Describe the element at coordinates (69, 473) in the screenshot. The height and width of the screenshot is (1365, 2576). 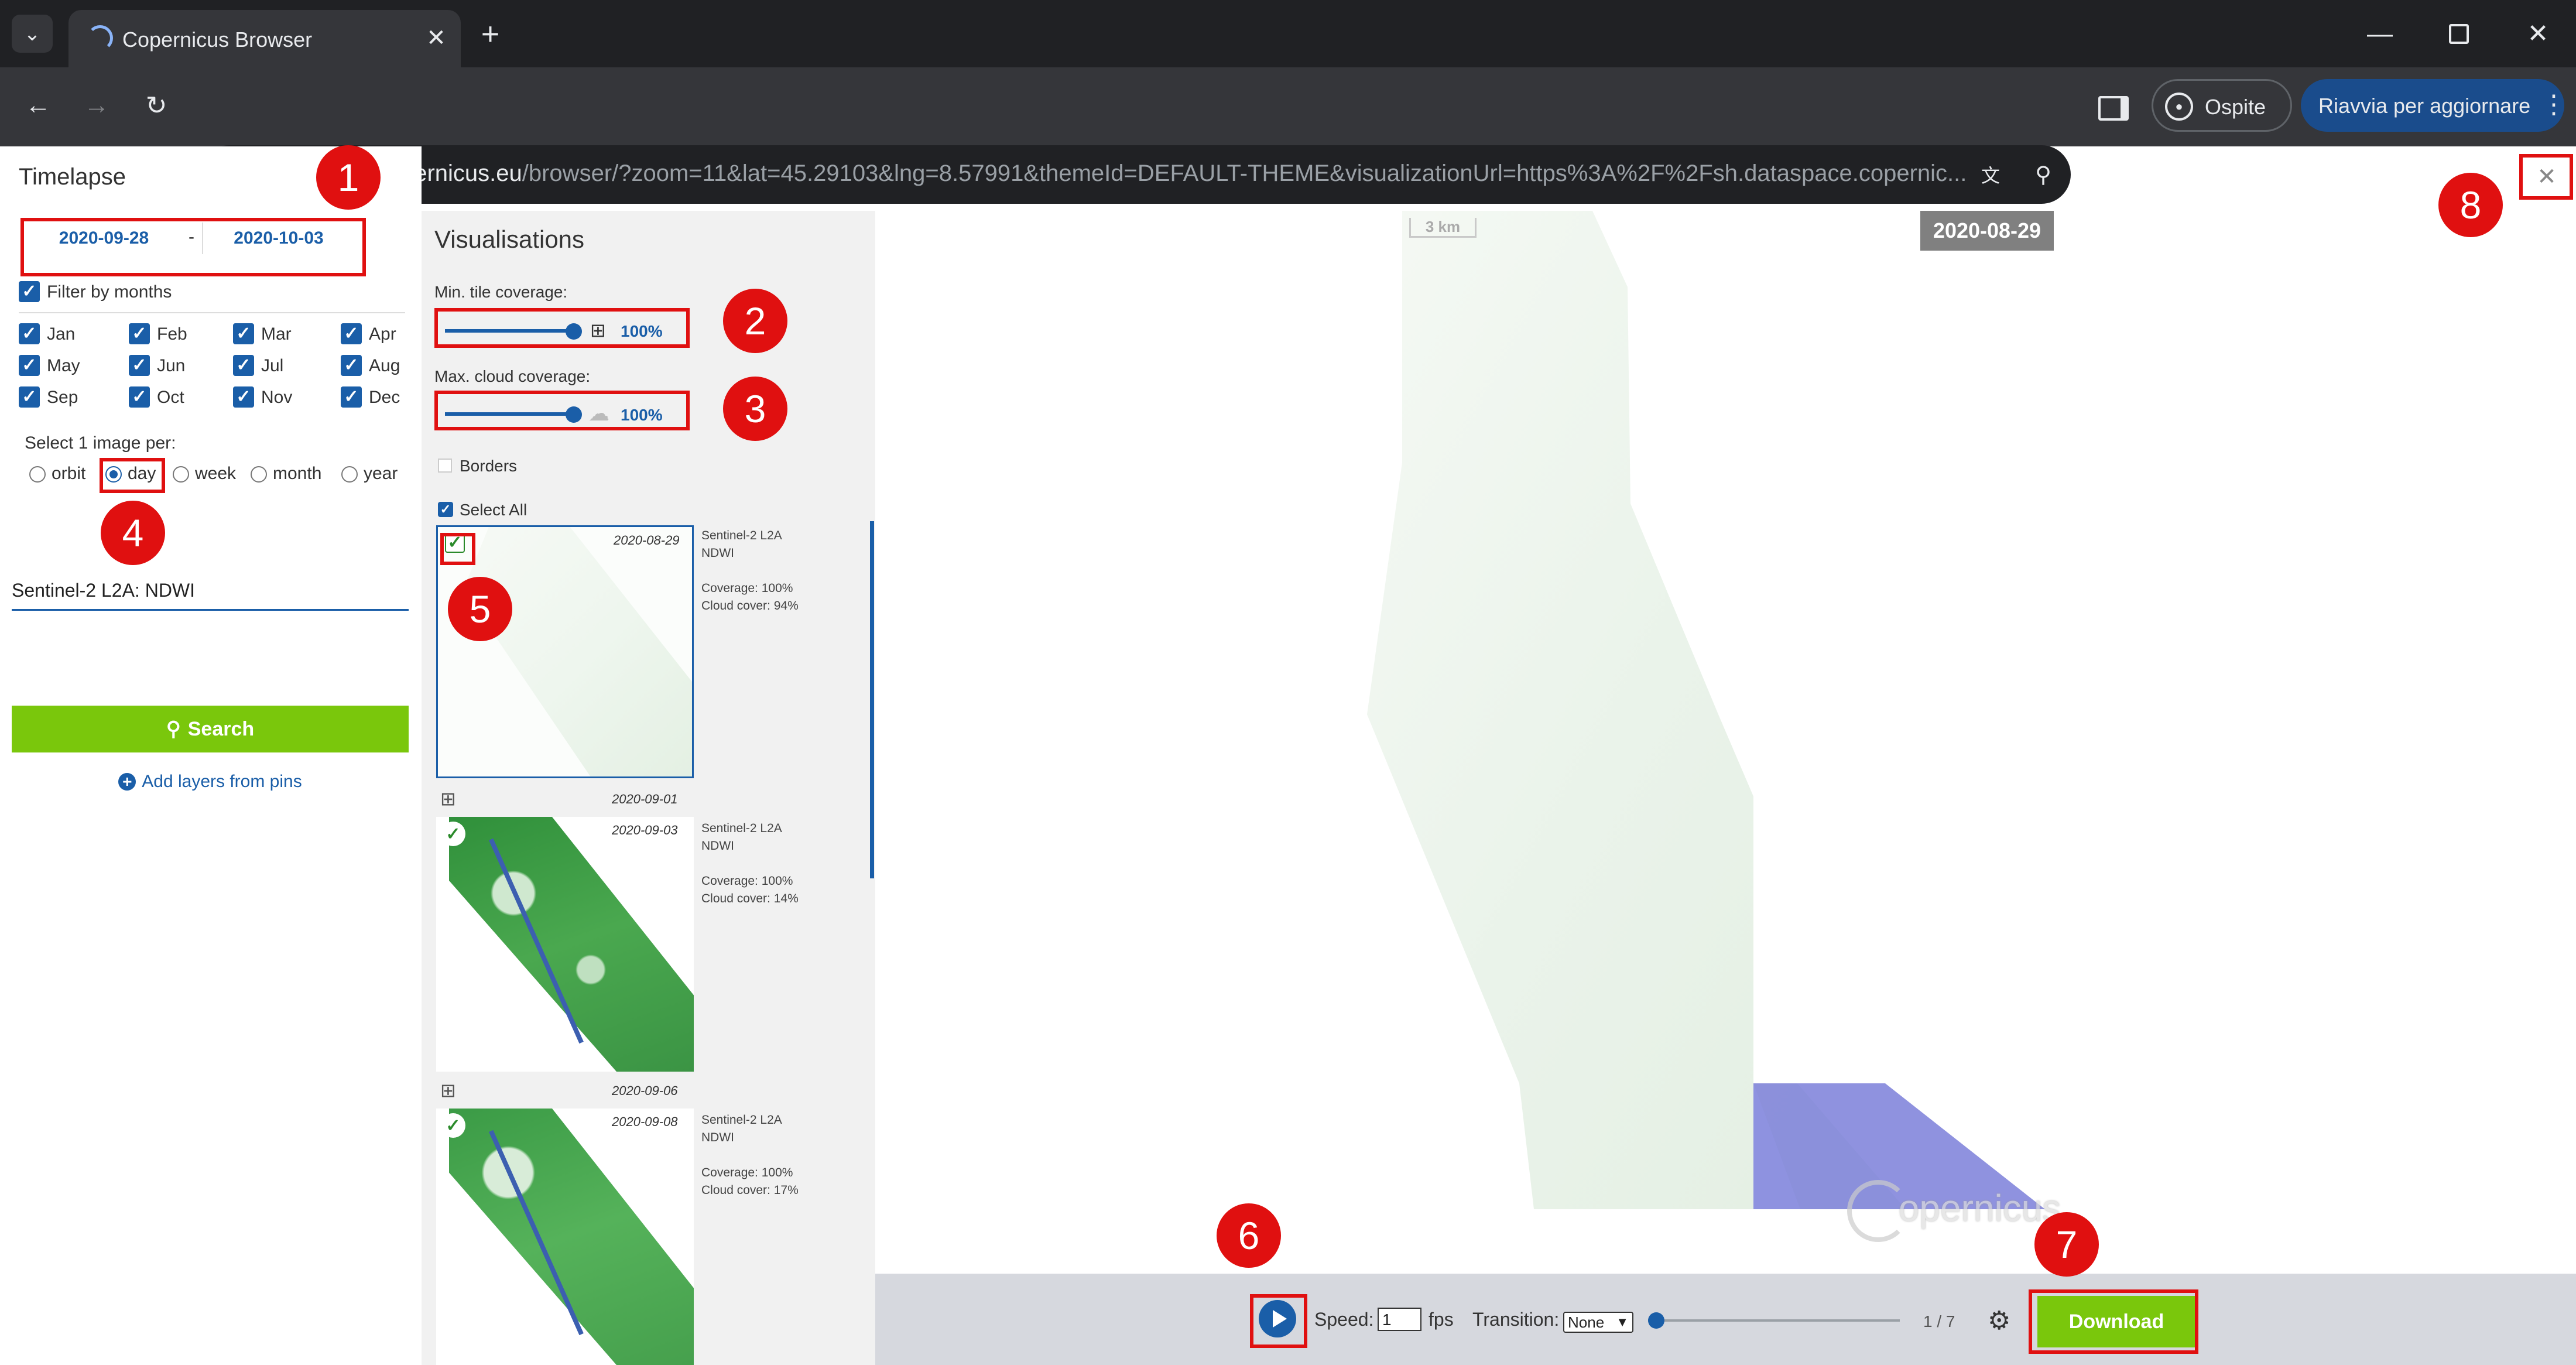
I see `radio-label-orbit: orbit` at that location.